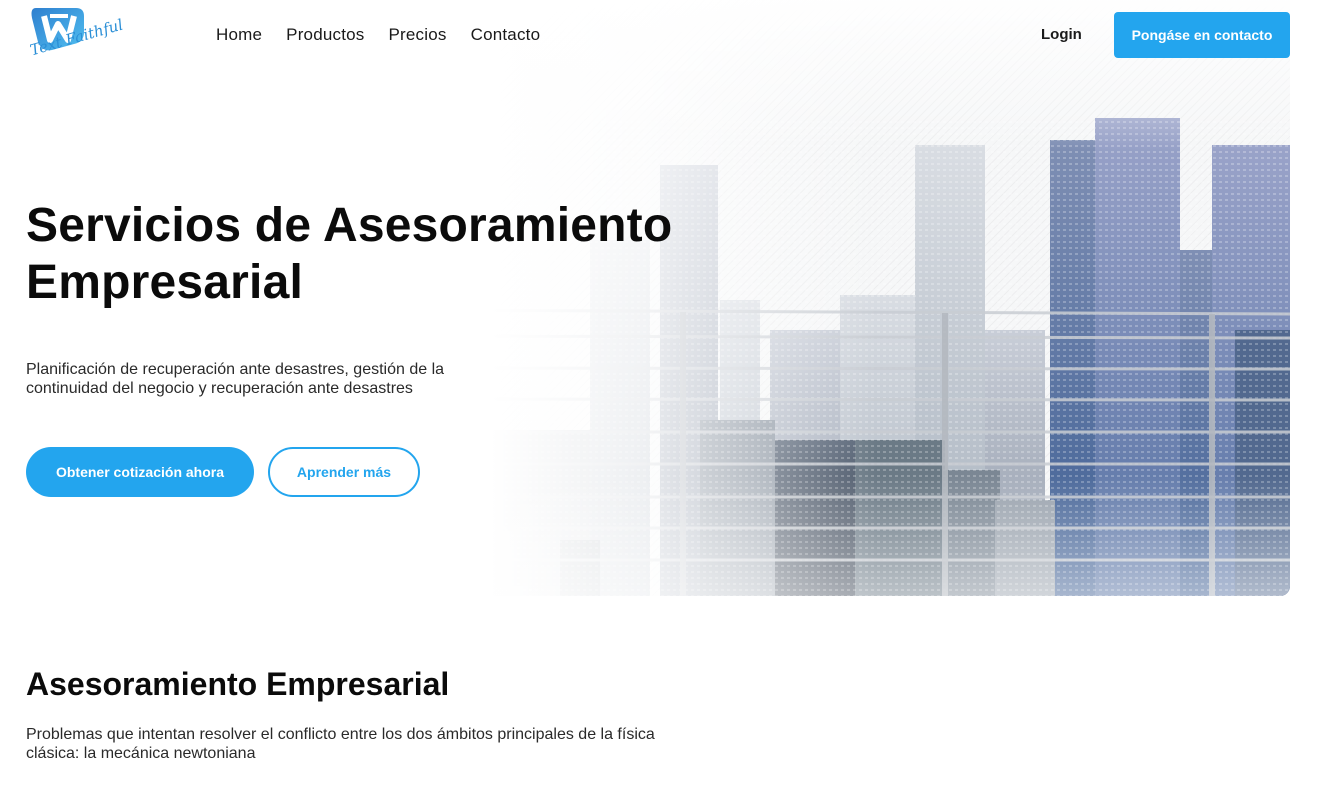  What do you see at coordinates (165, 282) in the screenshot?
I see `hero-title-line2: Empresarial` at bounding box center [165, 282].